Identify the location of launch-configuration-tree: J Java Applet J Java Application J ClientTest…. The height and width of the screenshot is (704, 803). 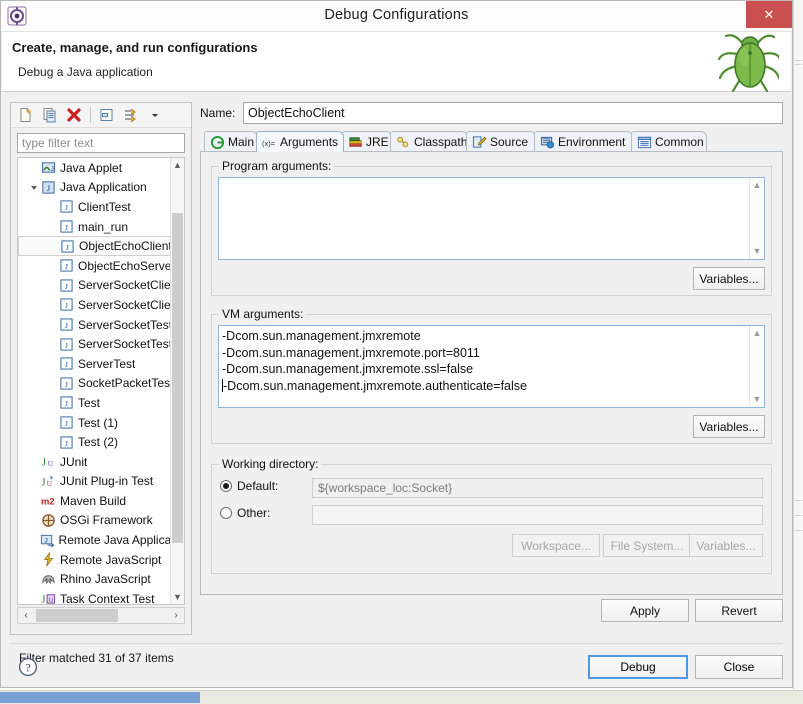
(101, 381).